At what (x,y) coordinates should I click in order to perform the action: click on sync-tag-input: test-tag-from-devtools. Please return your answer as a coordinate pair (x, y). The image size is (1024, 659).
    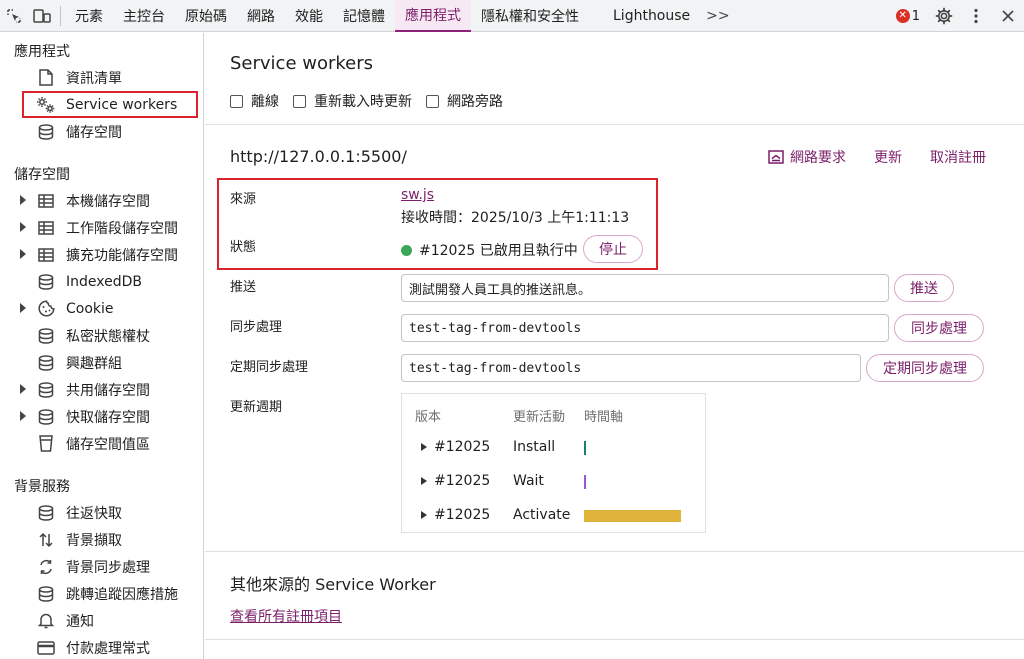
    Looking at the image, I should click on (645, 328).